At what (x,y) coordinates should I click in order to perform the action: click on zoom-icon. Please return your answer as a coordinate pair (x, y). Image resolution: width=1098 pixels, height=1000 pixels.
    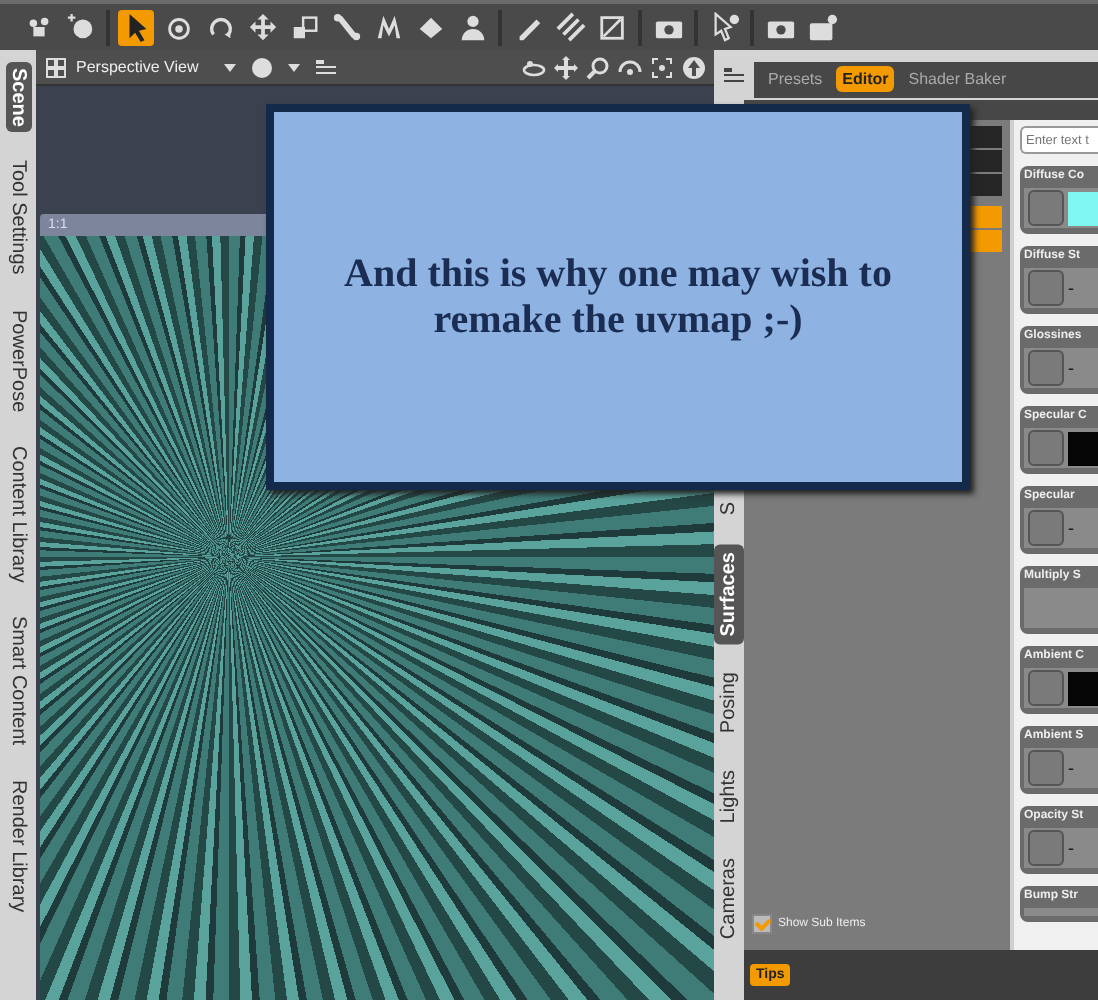
    Looking at the image, I should click on (598, 67).